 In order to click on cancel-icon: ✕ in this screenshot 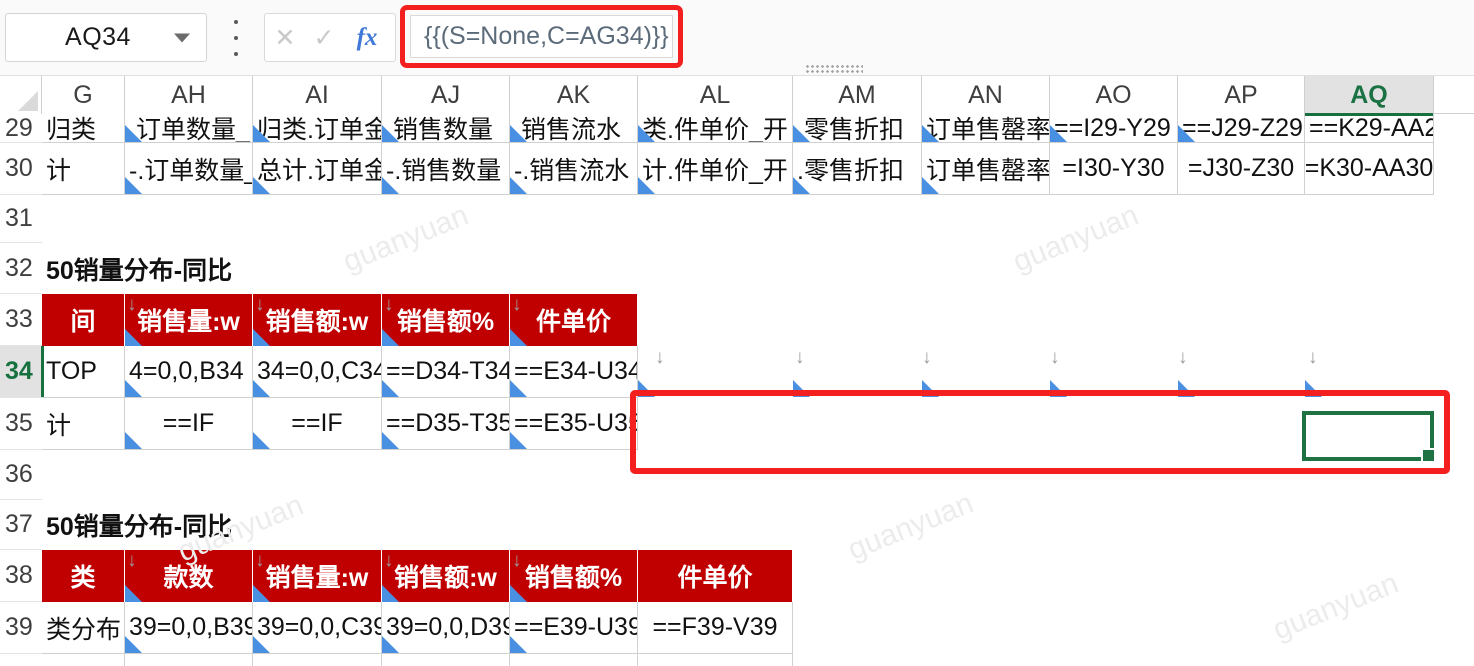, I will do `click(285, 38)`.